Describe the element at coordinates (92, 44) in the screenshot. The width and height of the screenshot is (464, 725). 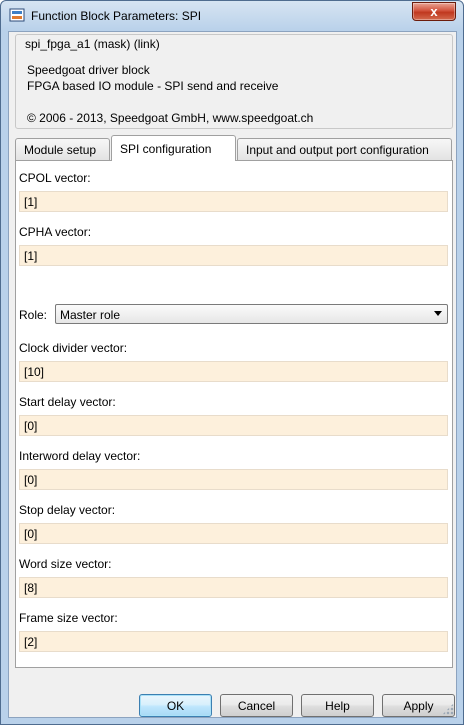
I see `block-name-legend: spi_fpga_a1 (mask) (link)` at that location.